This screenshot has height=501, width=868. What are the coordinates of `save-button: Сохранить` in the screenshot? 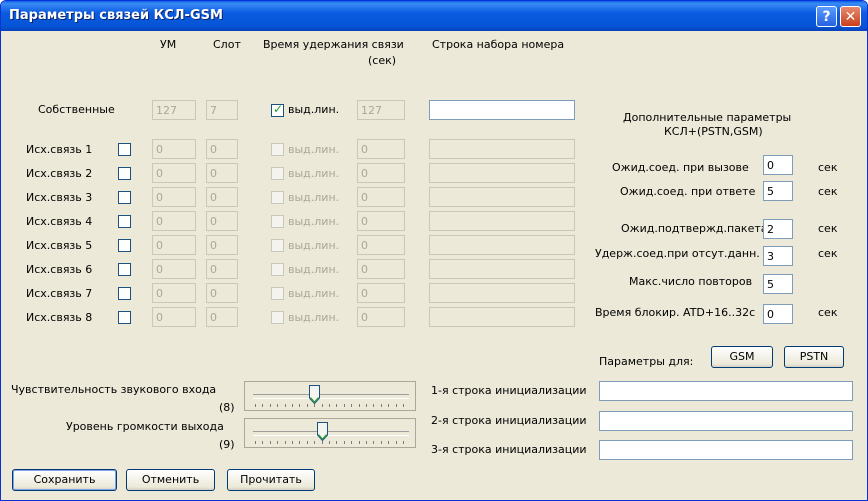 It's located at (64, 480).